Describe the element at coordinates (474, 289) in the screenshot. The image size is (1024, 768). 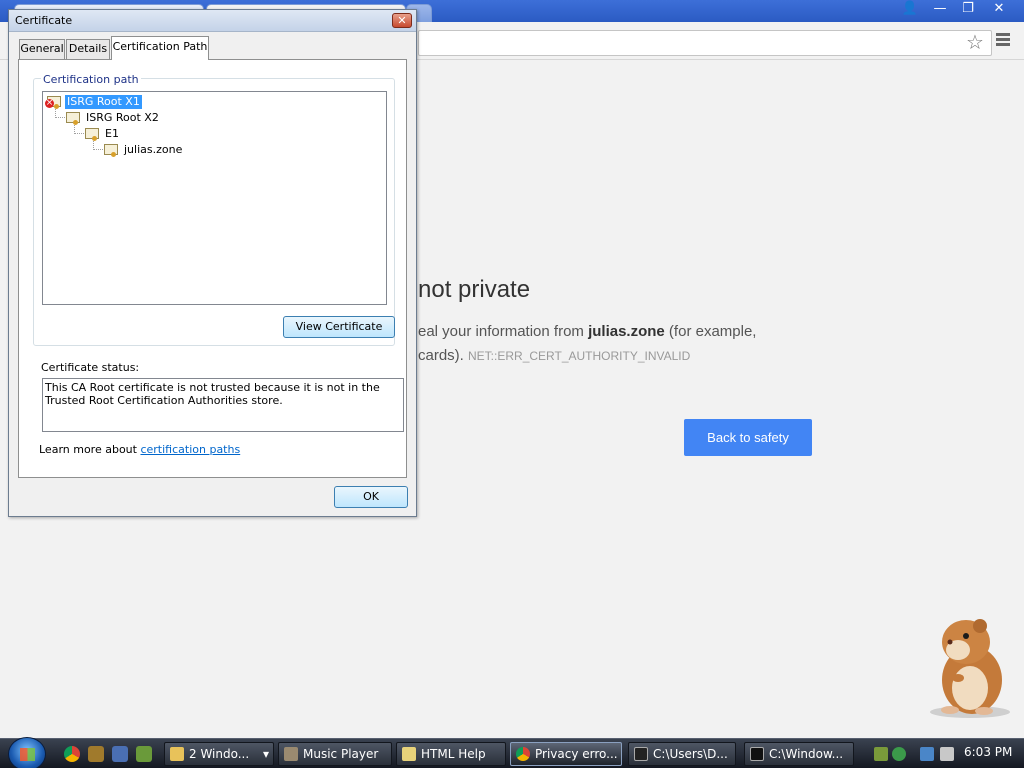
I see `page-heading: not private` at that location.